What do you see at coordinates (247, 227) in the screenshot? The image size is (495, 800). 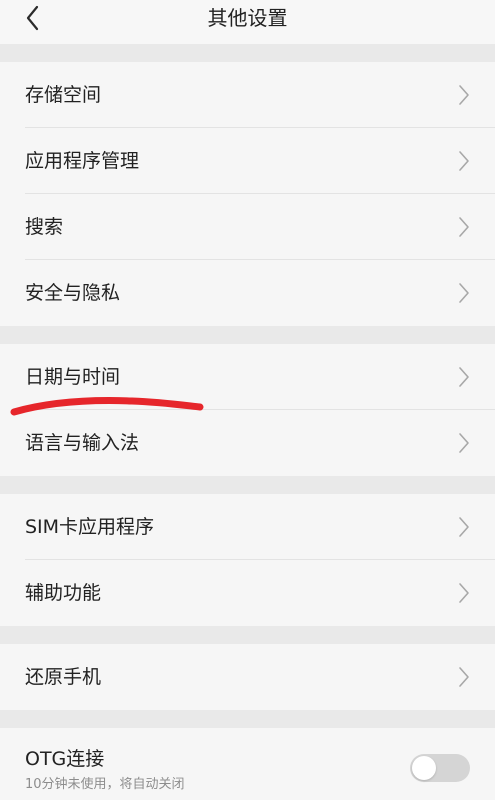 I see `settings-item-search: 搜索` at bounding box center [247, 227].